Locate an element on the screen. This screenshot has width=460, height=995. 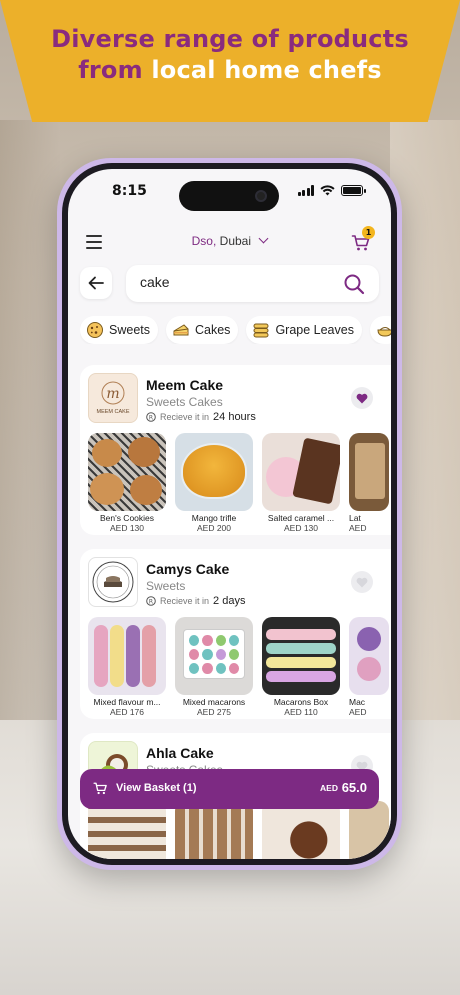
chevron-down-icon is located at coordinates (263, 238).